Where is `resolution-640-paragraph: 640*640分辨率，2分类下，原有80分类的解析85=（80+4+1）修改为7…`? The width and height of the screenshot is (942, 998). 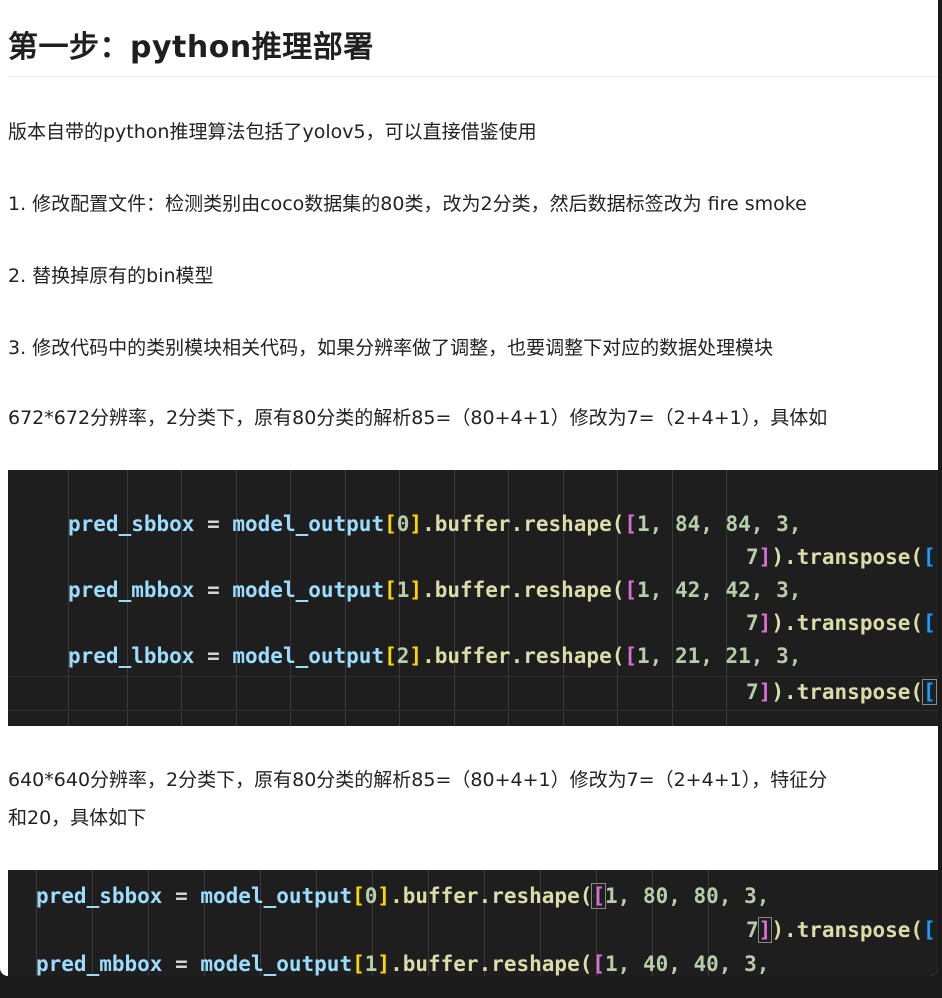 resolution-640-paragraph: 640*640分辨率，2分类下，原有80分类的解析85=（80+4+1）修改为7… is located at coordinates (418, 780).